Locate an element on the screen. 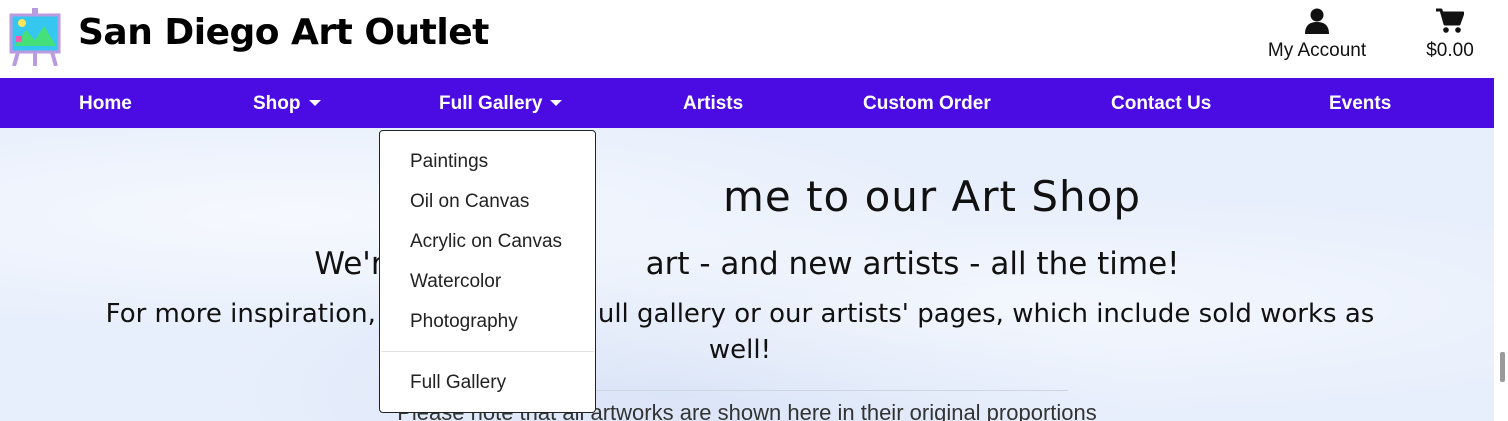 This screenshot has width=1508, height=421. nav-full-gallery: Full Gallery is located at coordinates (501, 103).